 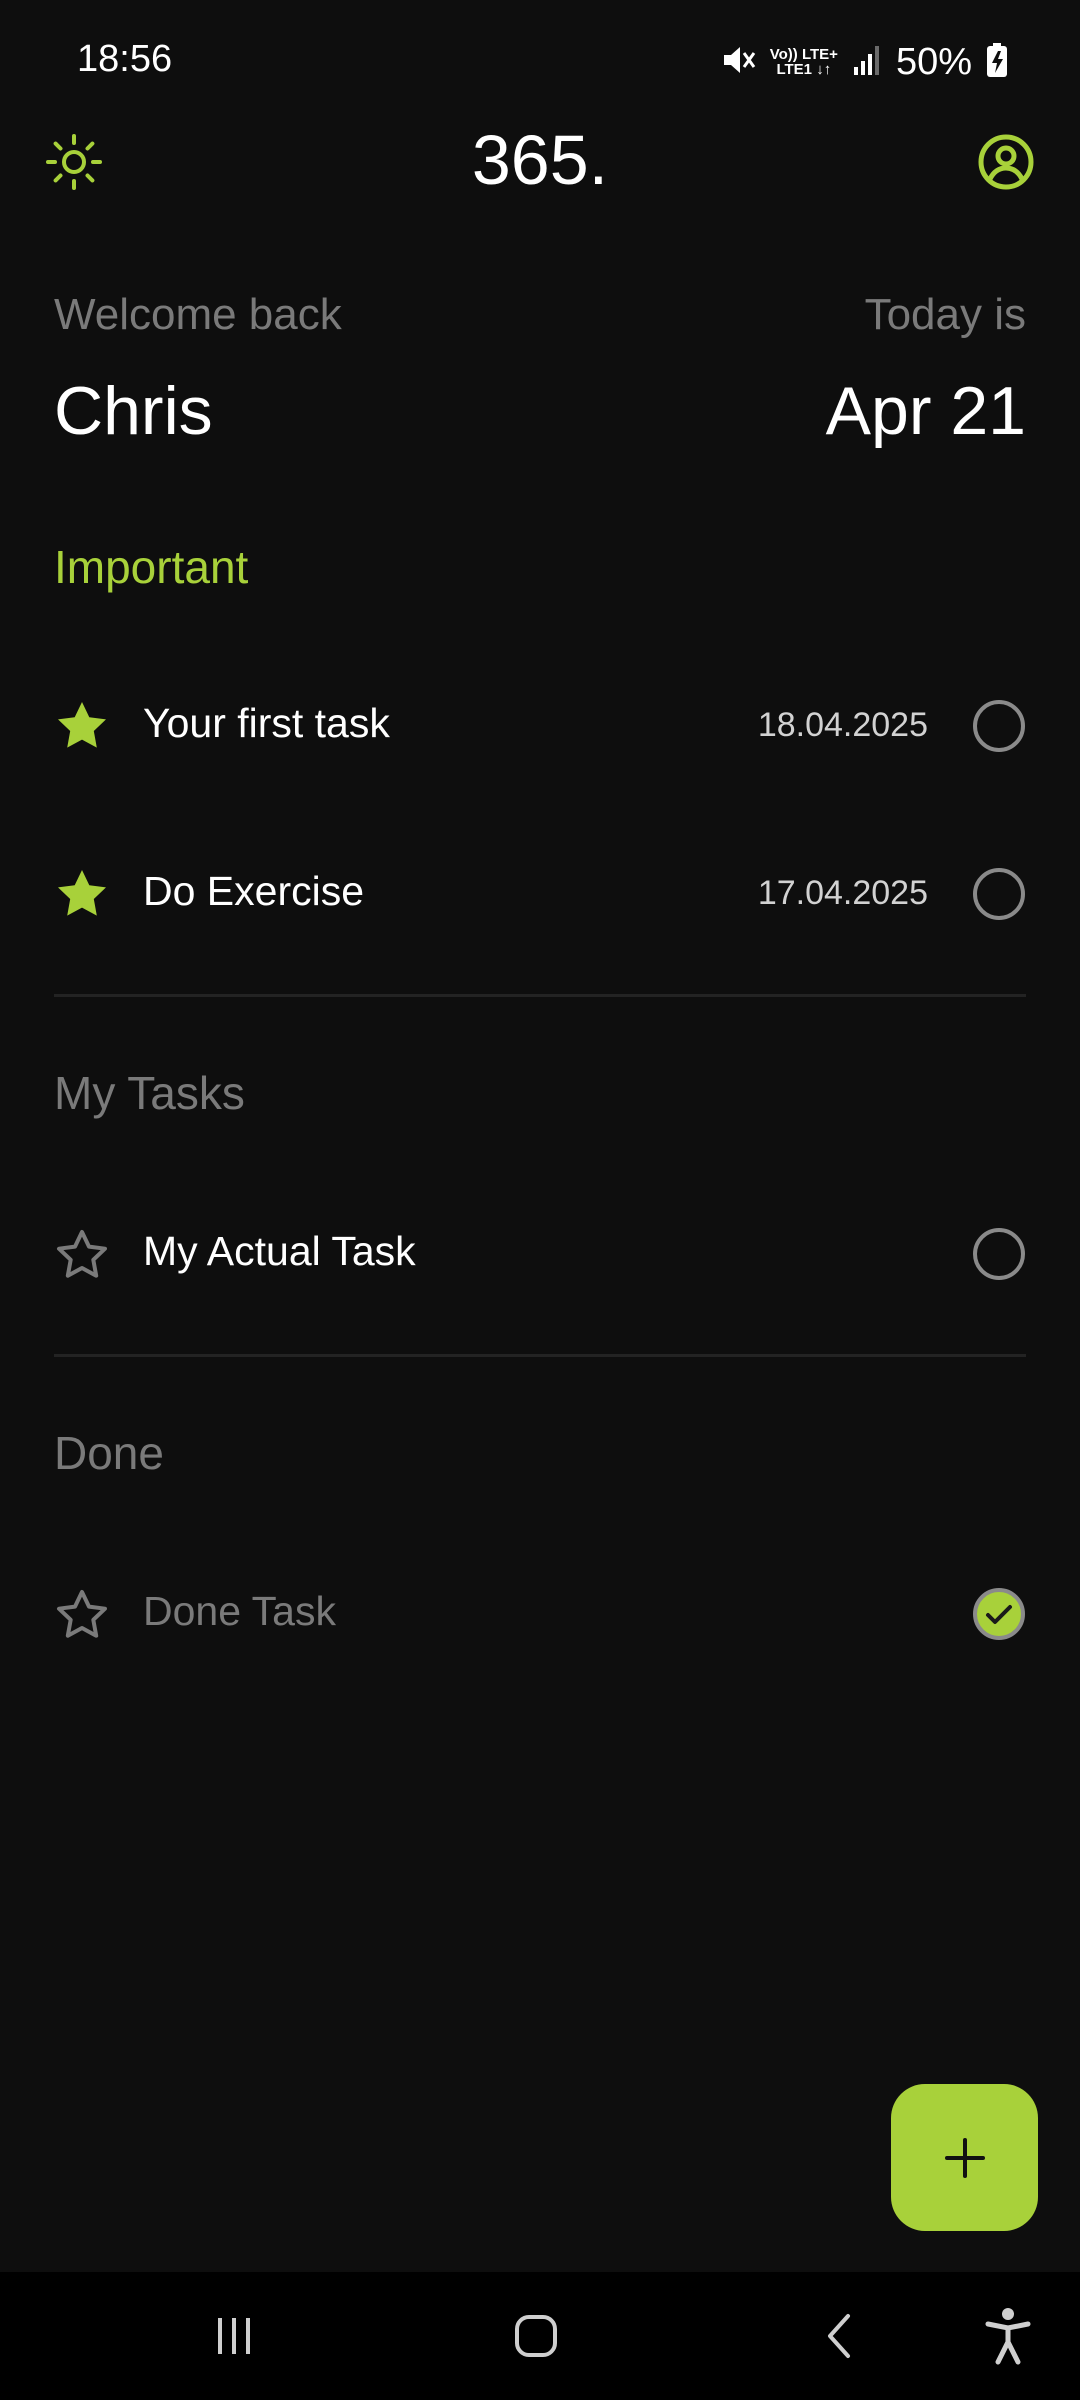 What do you see at coordinates (151, 567) in the screenshot?
I see `section-title-important: Important` at bounding box center [151, 567].